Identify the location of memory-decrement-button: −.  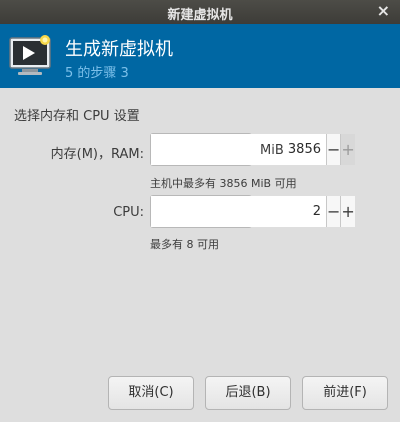
(333, 149).